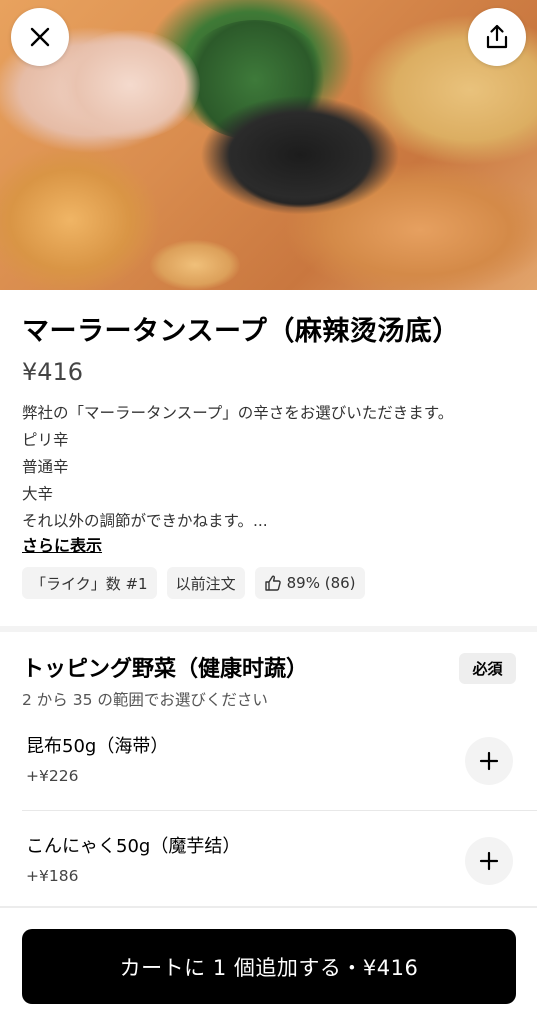 The height and width of the screenshot is (1024, 537). What do you see at coordinates (272, 583) in the screenshot?
I see `thumbs-up-icon` at bounding box center [272, 583].